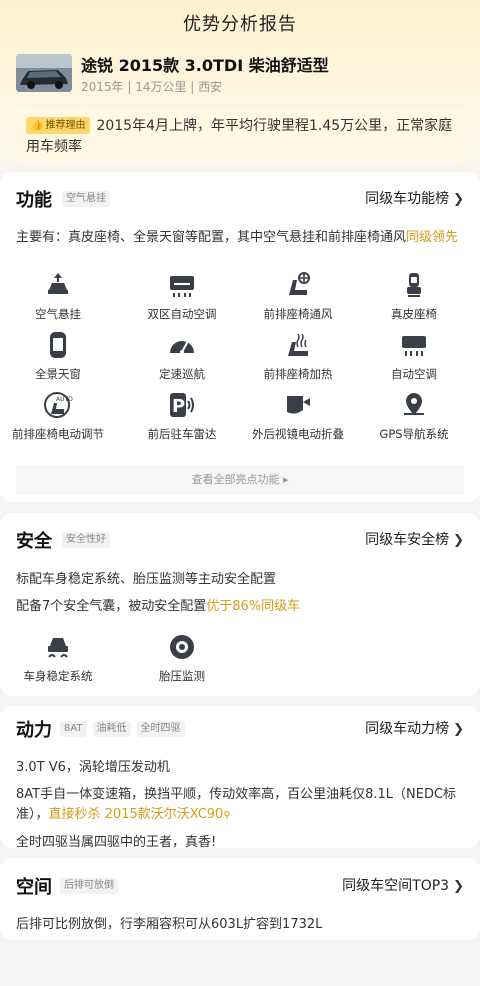 The width and height of the screenshot is (480, 986). I want to click on thumbs-up-icon: 👍, so click(37, 125).